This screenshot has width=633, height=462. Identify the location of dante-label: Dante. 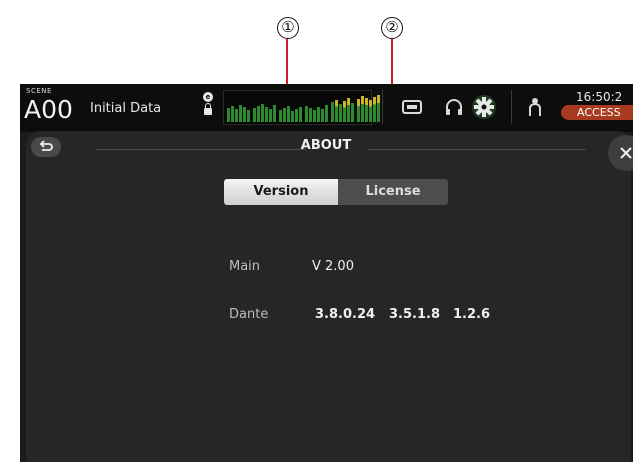
(249, 314).